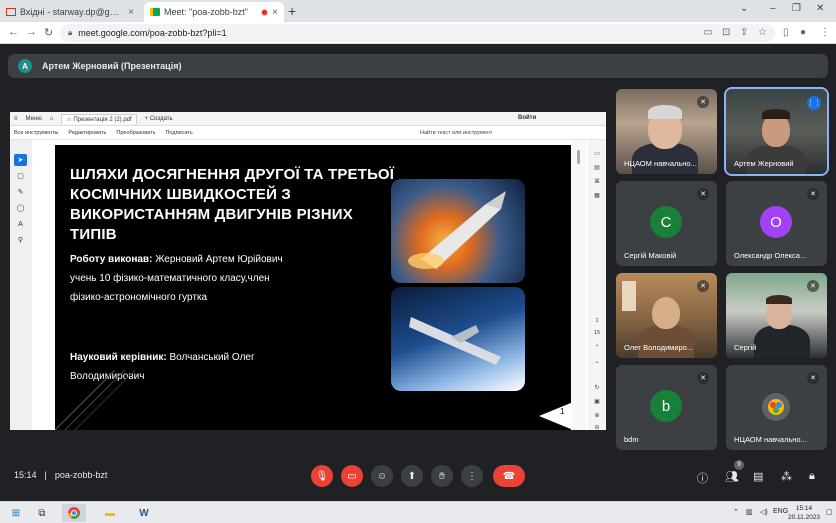 The width and height of the screenshot is (836, 523). Describe the element at coordinates (31, 32) in the screenshot. I see `forward-icon: →` at that location.